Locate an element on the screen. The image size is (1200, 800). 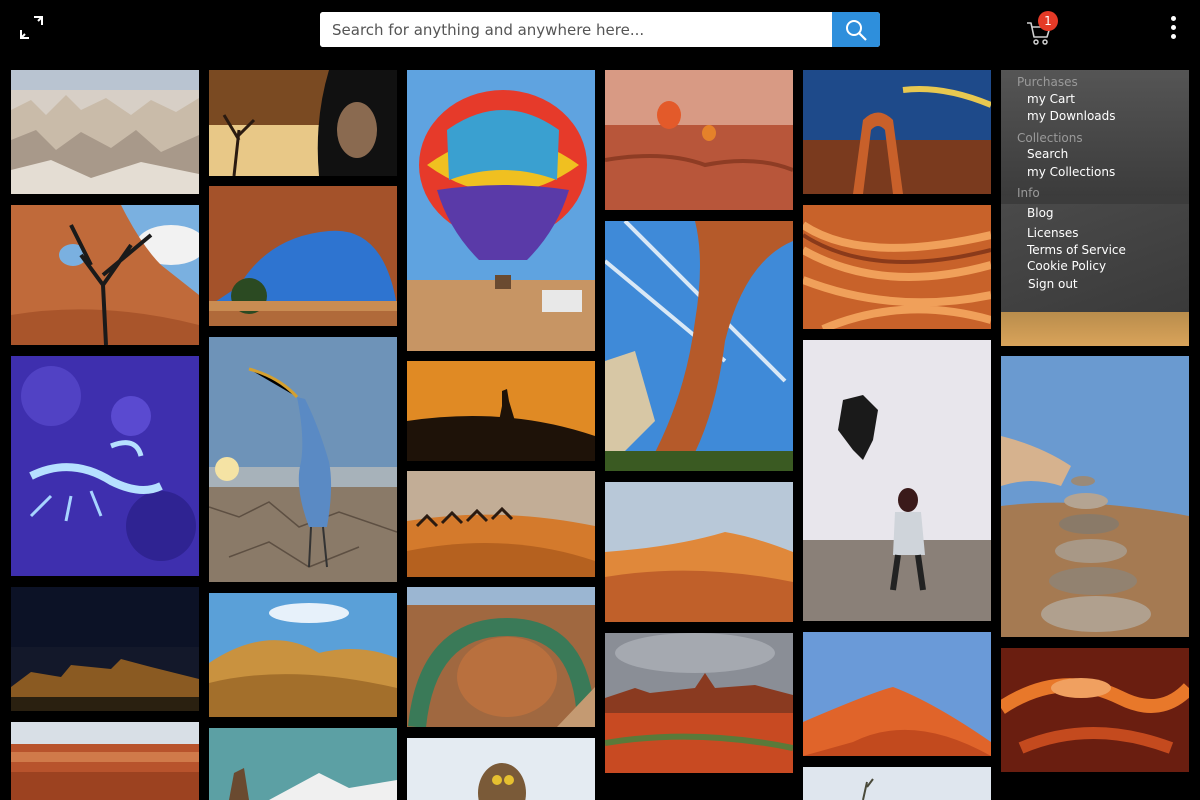
menu-item-licenses: Licenses is located at coordinates (1053, 233).